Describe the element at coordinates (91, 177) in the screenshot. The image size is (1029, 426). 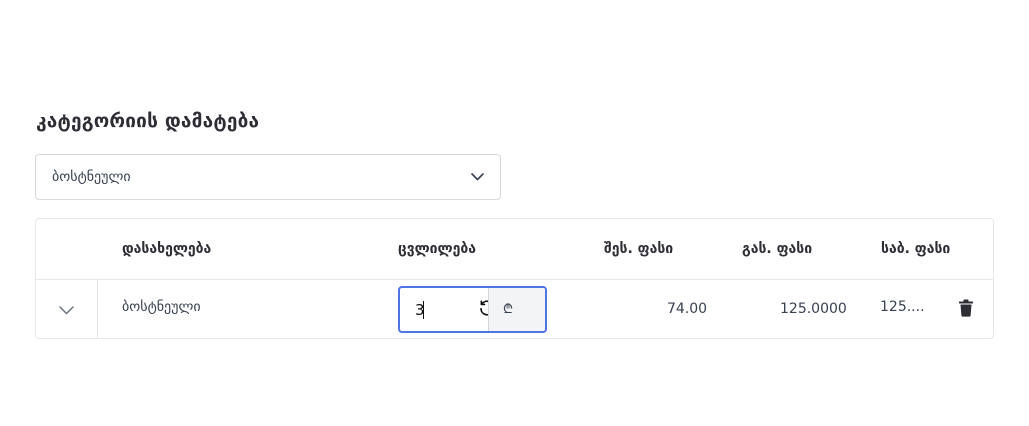
I see `category-select-value: ბოსტნეული` at that location.